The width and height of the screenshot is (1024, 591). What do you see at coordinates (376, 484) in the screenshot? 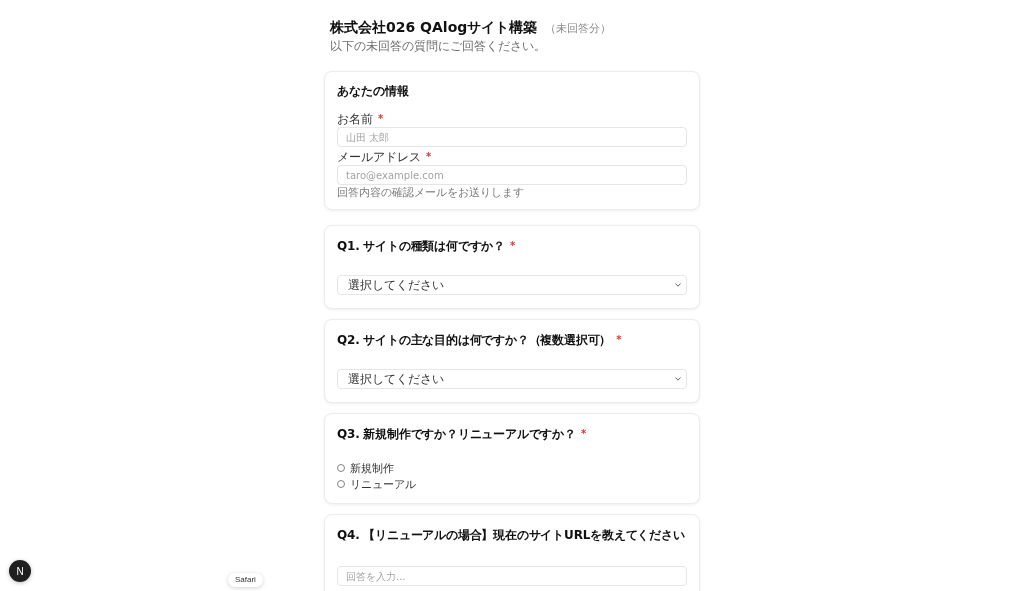
I see `radio-option: リニューアル` at bounding box center [376, 484].